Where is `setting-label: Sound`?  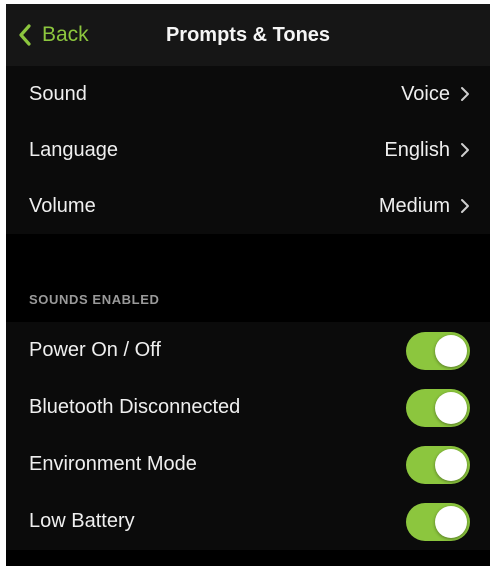
setting-label: Sound is located at coordinates (58, 93).